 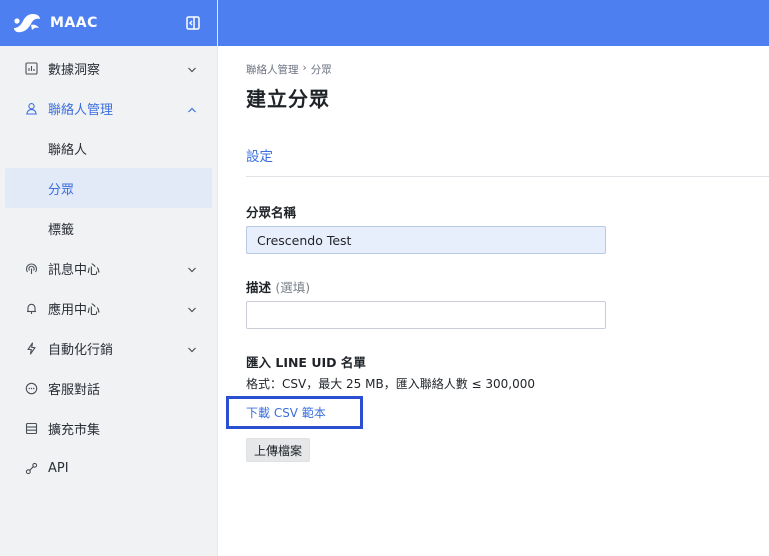 I want to click on breadcrumb: 聯絡人管理 › 分眾, so click(x=289, y=69).